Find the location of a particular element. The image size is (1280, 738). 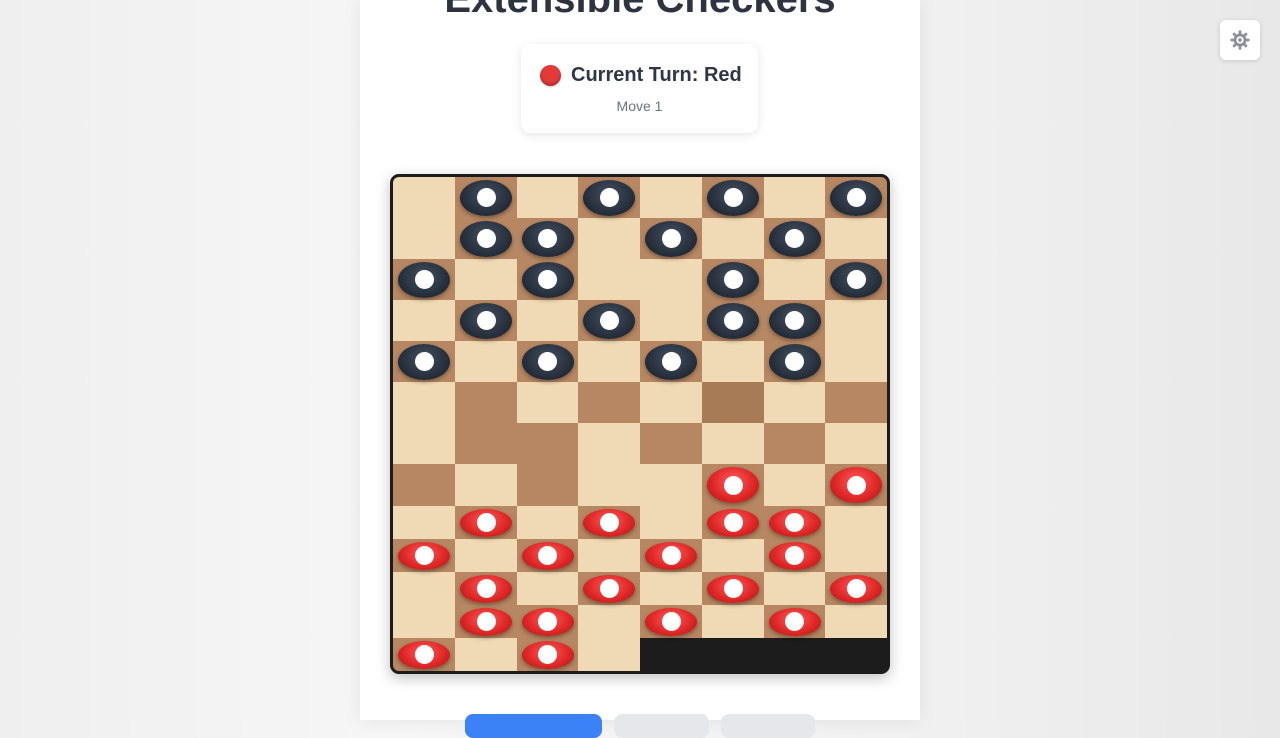

tertiary-action-button is located at coordinates (768, 726).